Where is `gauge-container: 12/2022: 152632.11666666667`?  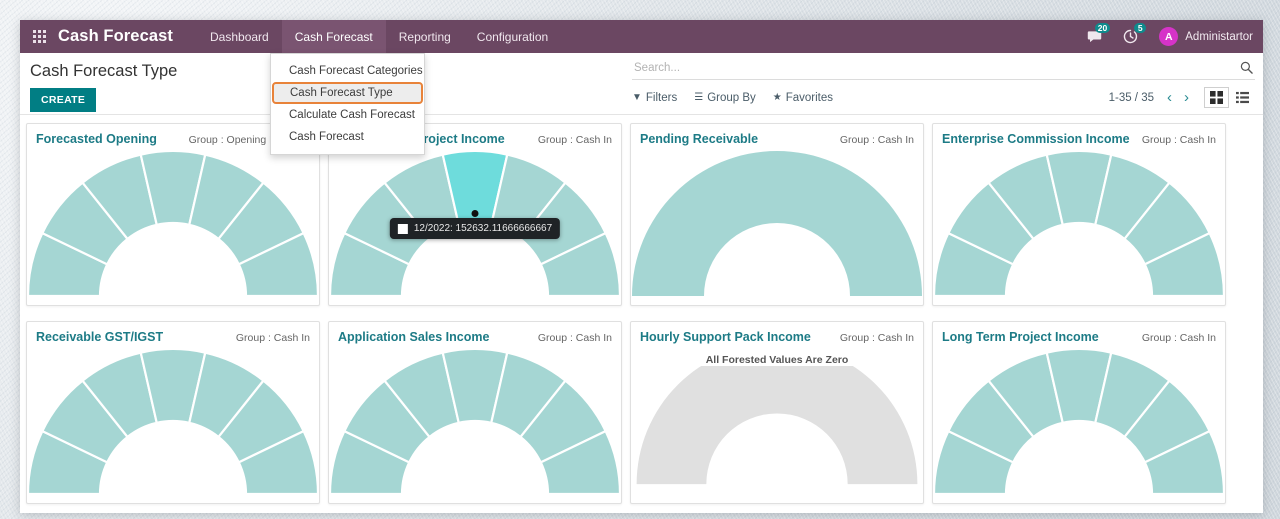
gauge-container: 12/2022: 152632.11666666667 is located at coordinates (475, 223).